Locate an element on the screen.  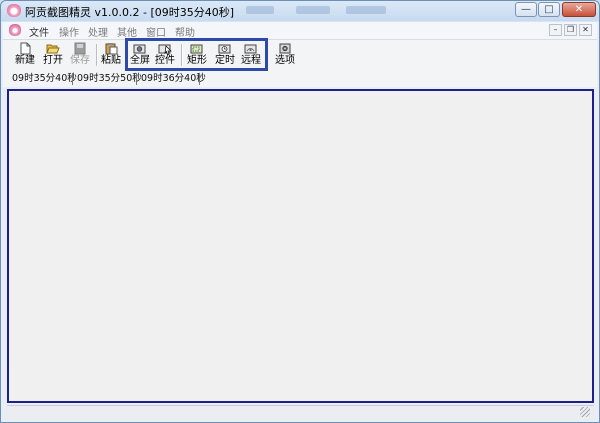
save-button: 保存 is located at coordinates (80, 55).